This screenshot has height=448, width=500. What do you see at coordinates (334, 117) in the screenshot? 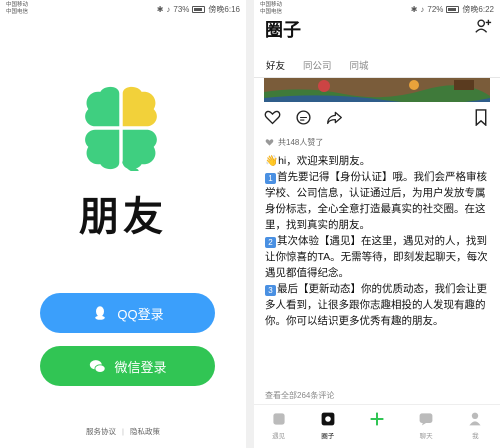
I see `share-icon` at bounding box center [334, 117].